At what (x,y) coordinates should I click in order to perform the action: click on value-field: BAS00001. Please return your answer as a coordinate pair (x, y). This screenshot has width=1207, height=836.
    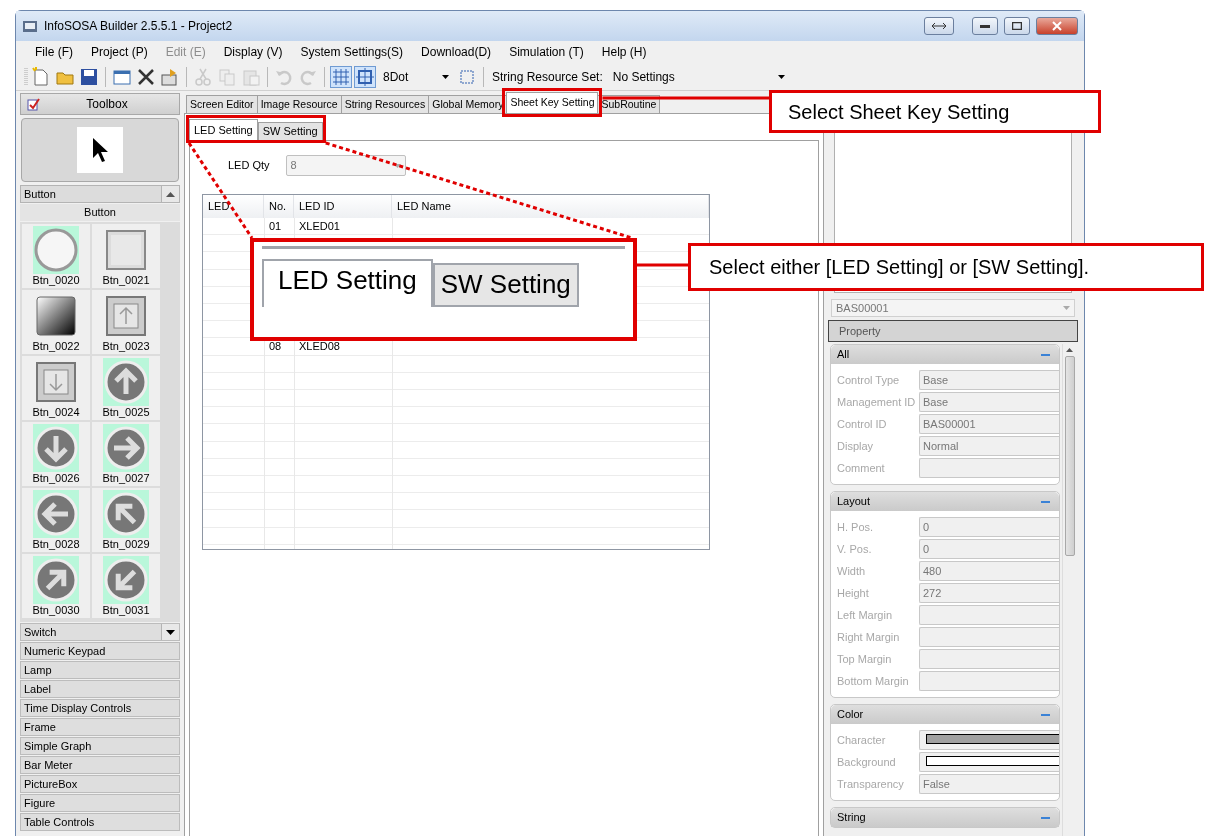
    Looking at the image, I should click on (989, 424).